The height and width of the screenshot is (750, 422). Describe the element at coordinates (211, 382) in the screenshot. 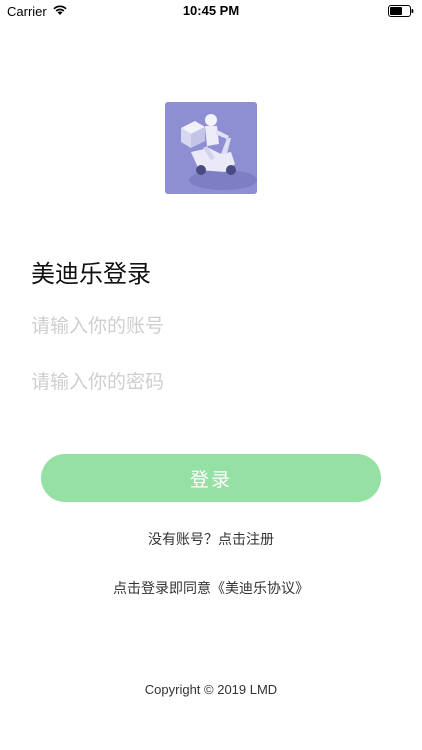

I see `password-input` at that location.